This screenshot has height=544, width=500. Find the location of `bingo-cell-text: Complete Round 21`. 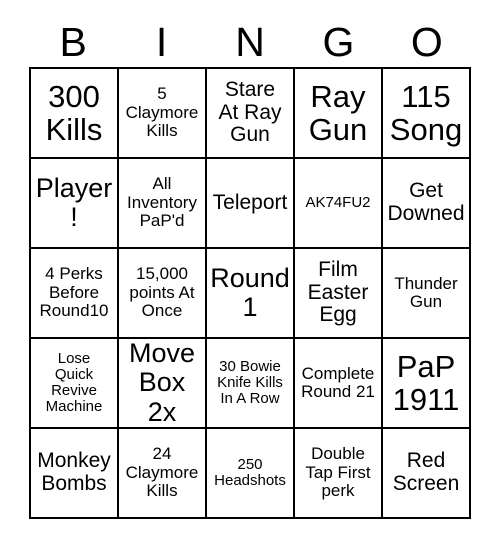

bingo-cell-text: Complete Round 21 is located at coordinates (338, 382).